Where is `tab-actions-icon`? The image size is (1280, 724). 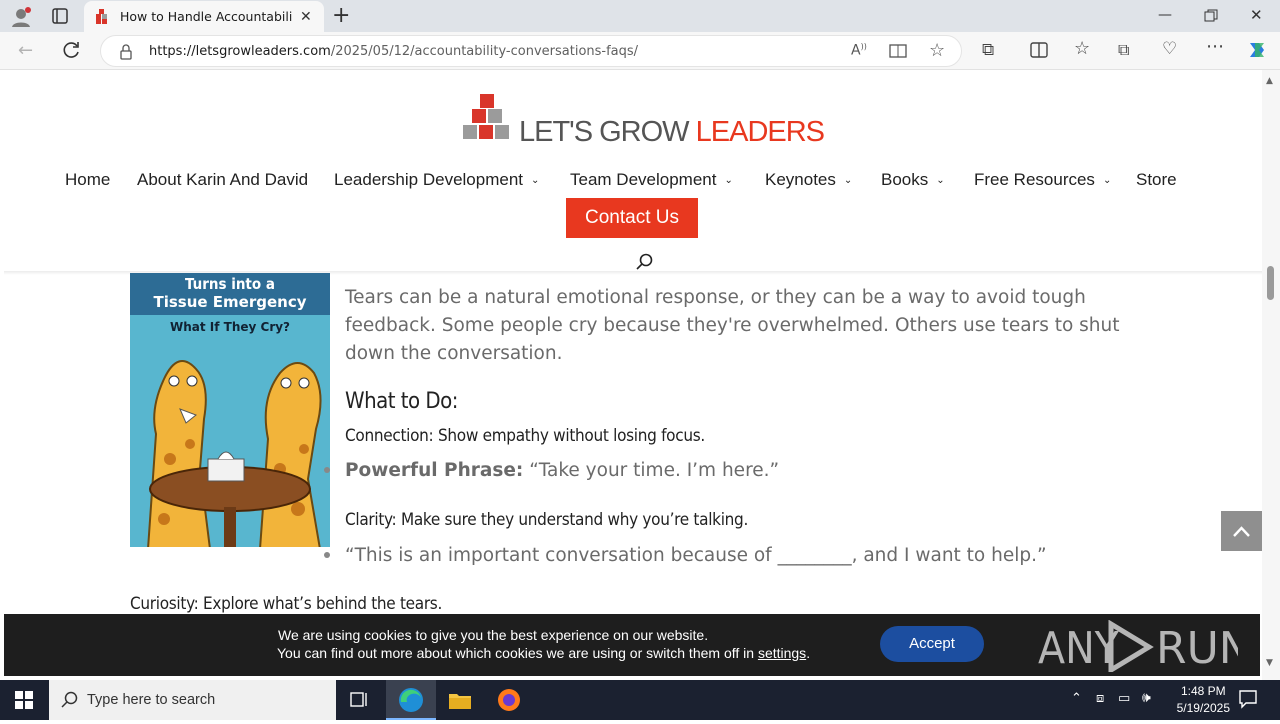
tab-actions-icon is located at coordinates (60, 16).